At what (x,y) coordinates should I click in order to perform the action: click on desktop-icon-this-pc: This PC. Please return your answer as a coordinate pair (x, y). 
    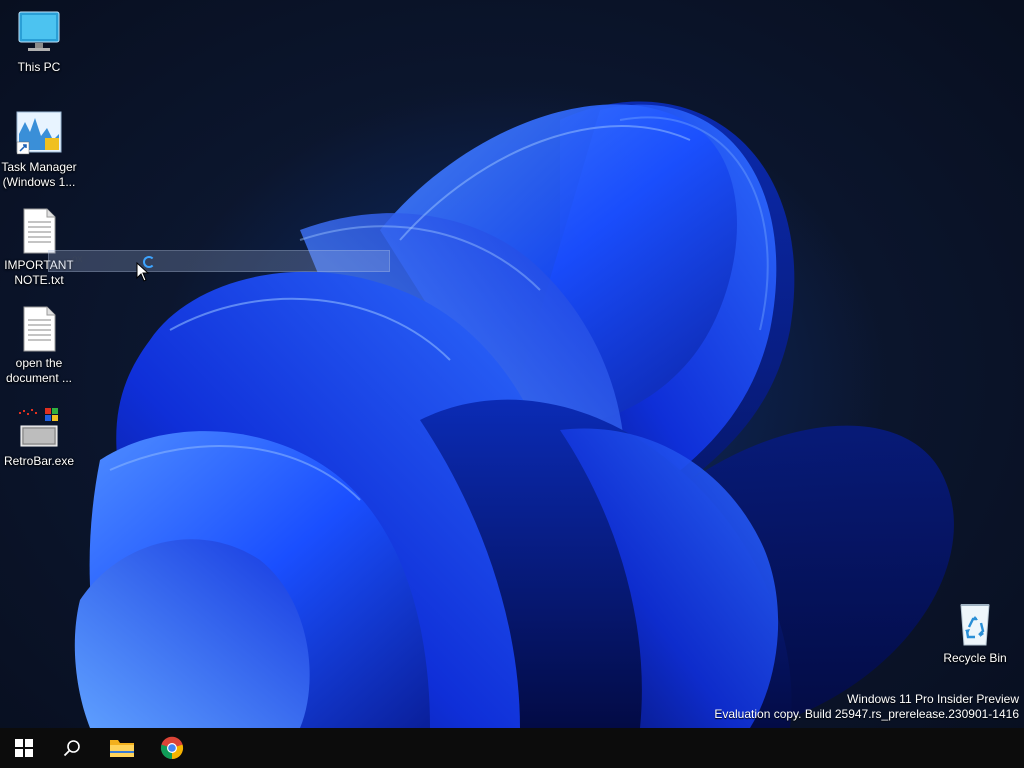
    Looking at the image, I should click on (39, 42).